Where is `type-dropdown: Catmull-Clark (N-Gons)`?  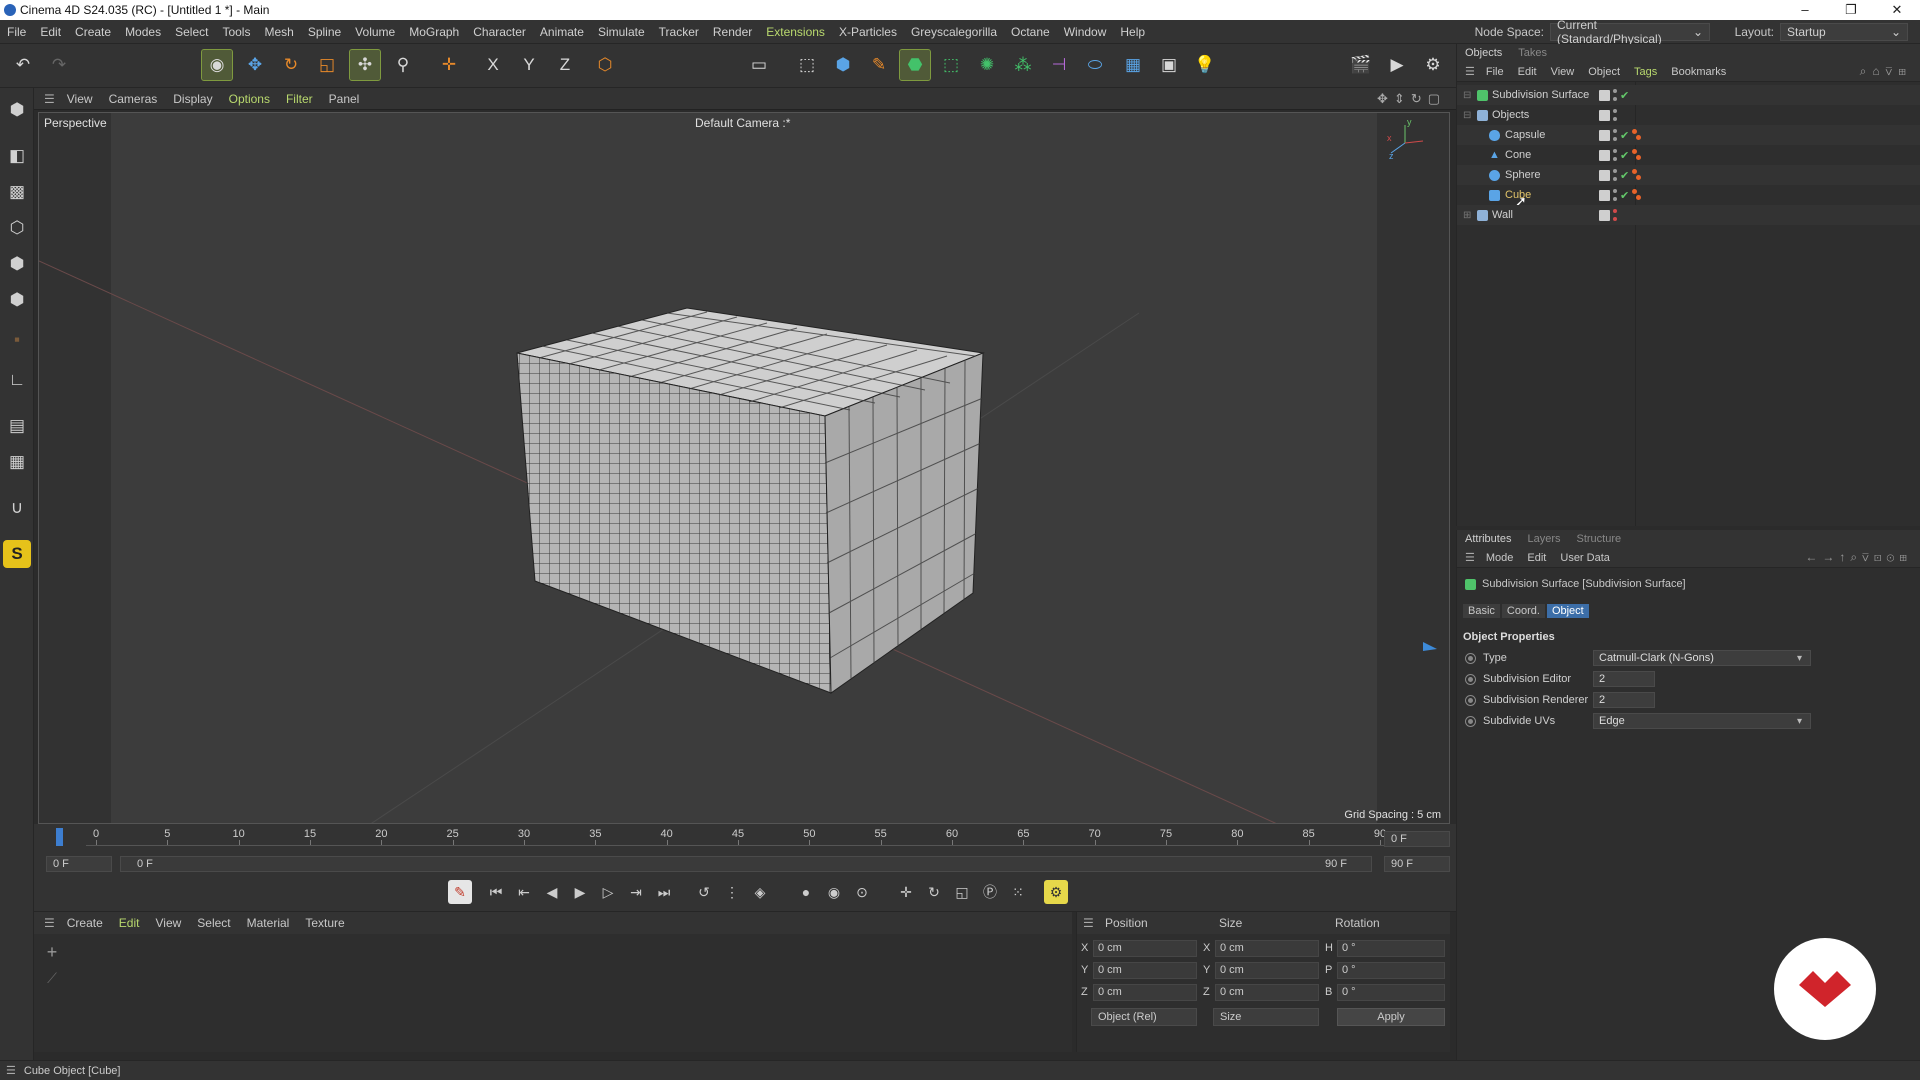 type-dropdown: Catmull-Clark (N-Gons) is located at coordinates (1702, 658).